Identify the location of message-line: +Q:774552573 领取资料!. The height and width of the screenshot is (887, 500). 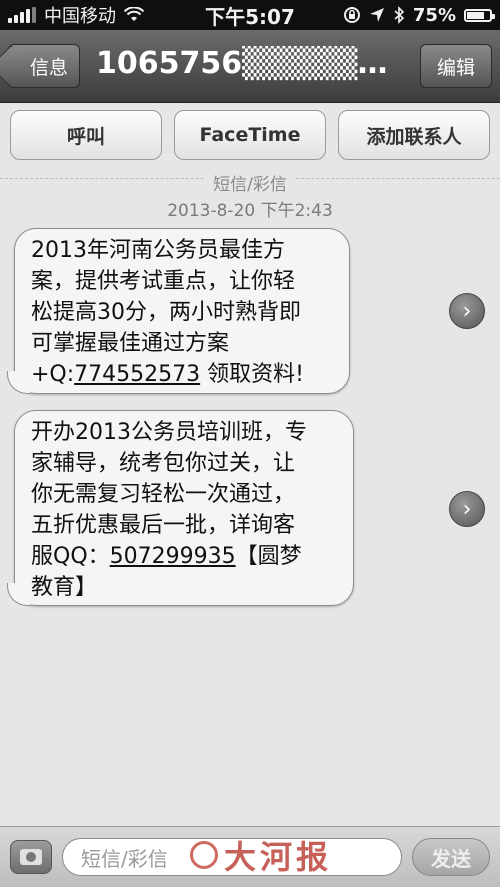
(167, 374).